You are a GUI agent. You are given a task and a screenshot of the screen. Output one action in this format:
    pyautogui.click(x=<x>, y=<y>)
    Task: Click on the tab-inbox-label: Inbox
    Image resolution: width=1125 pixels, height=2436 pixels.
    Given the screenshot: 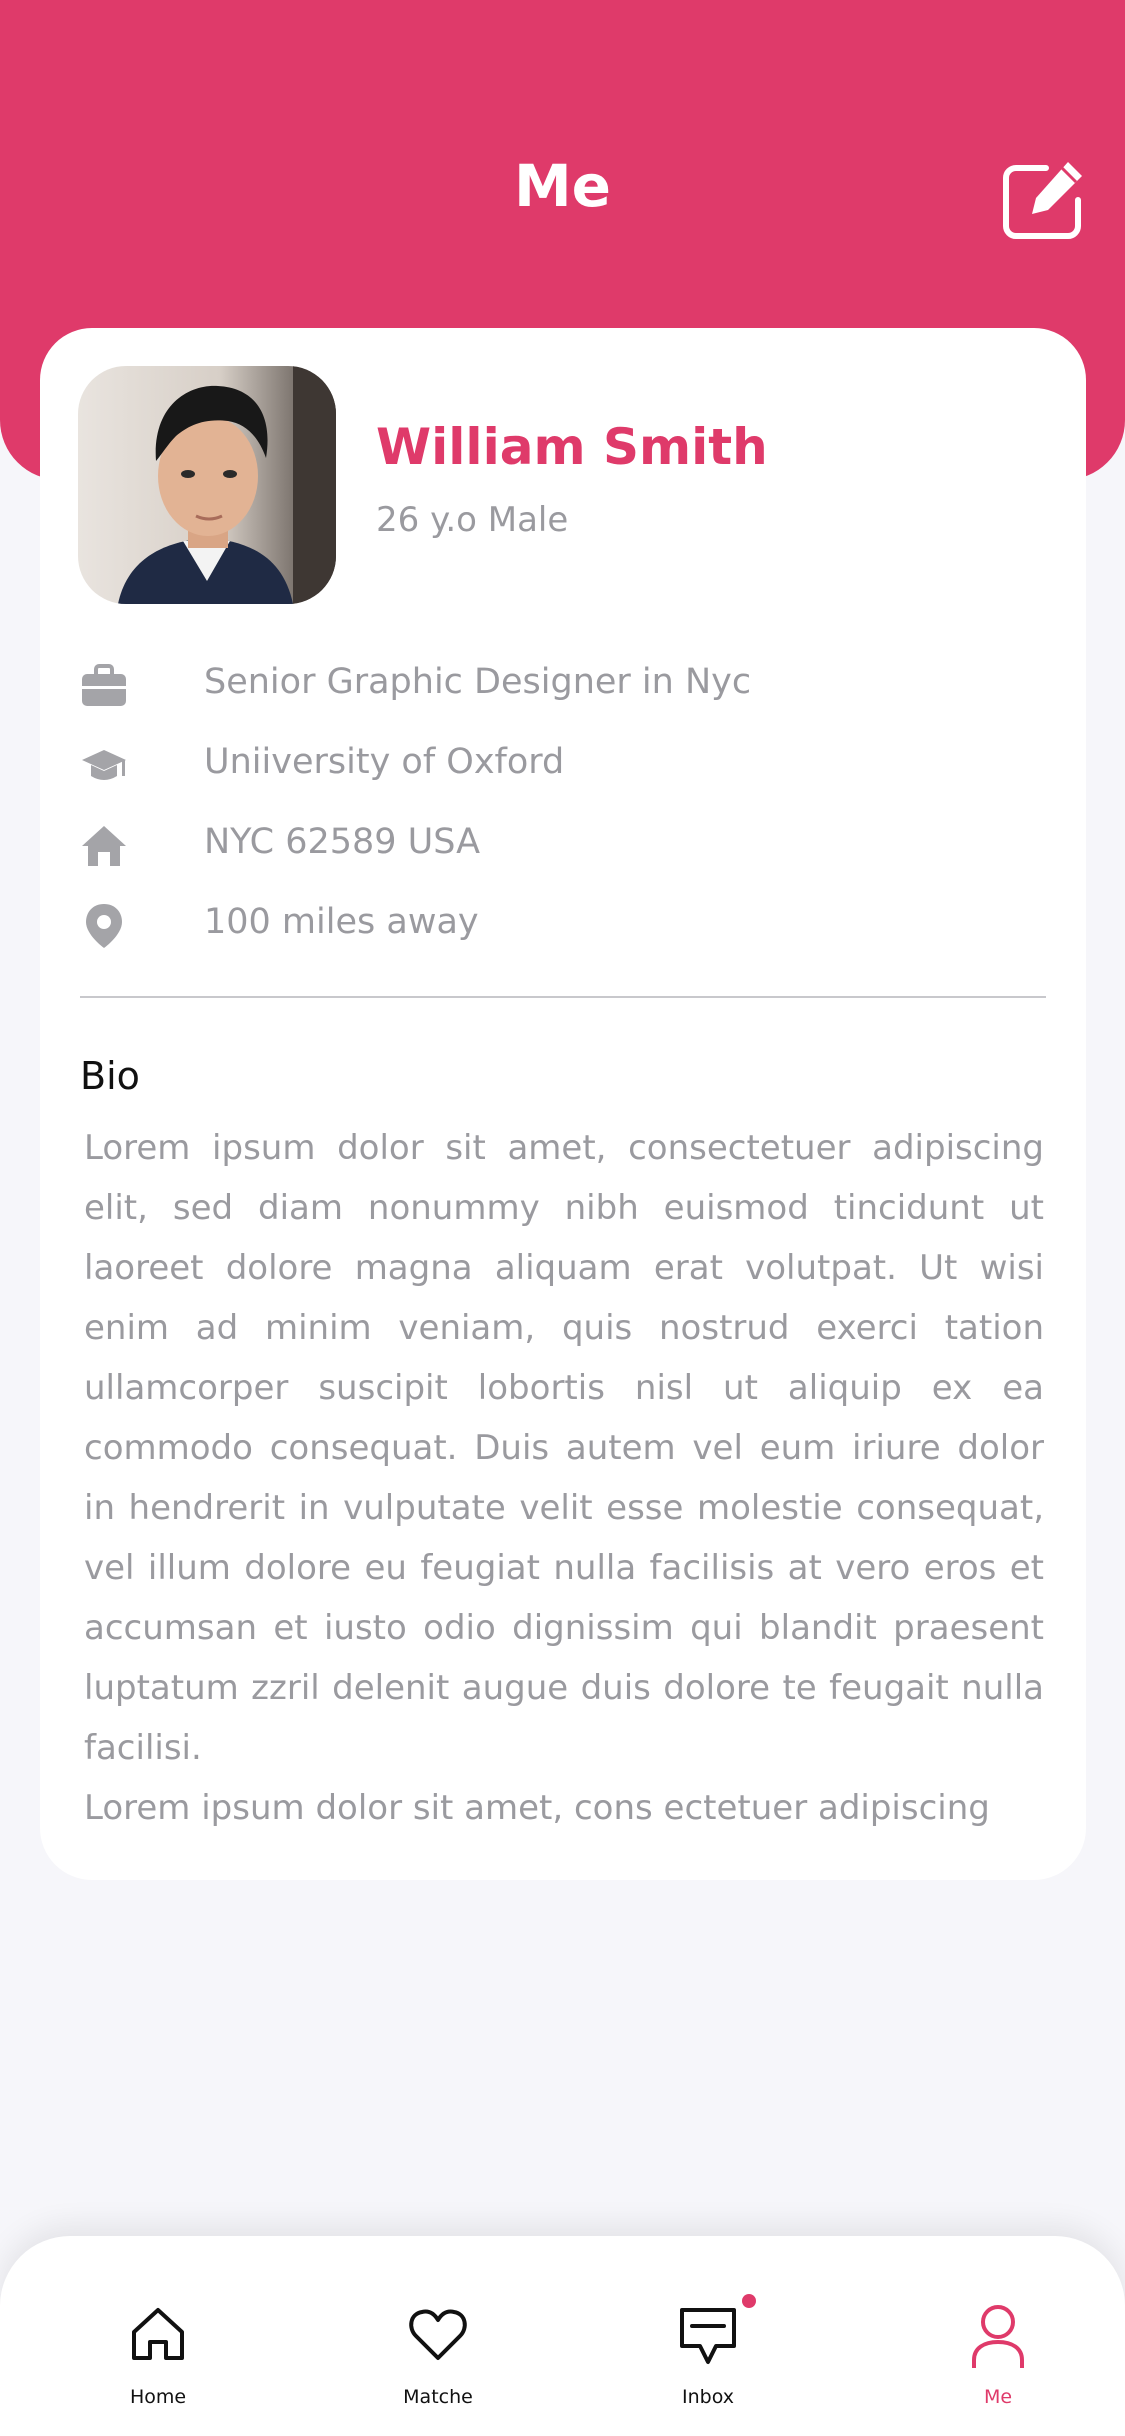 What is the action you would take?
    pyautogui.click(x=708, y=2397)
    